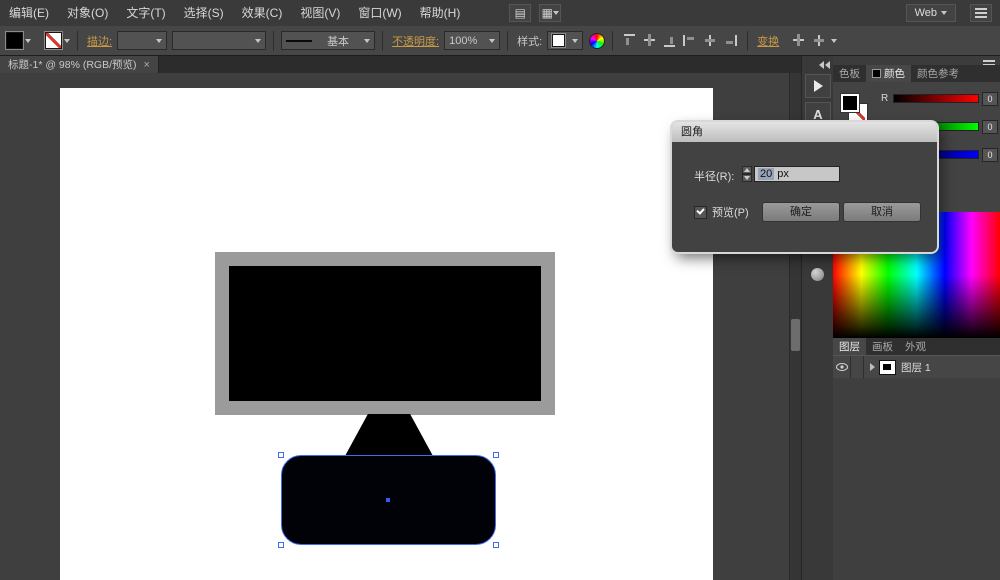 Image resolution: width=1000 pixels, height=580 pixels. Describe the element at coordinates (463, 40) in the screenshot. I see `opacity-value: 100%` at that location.